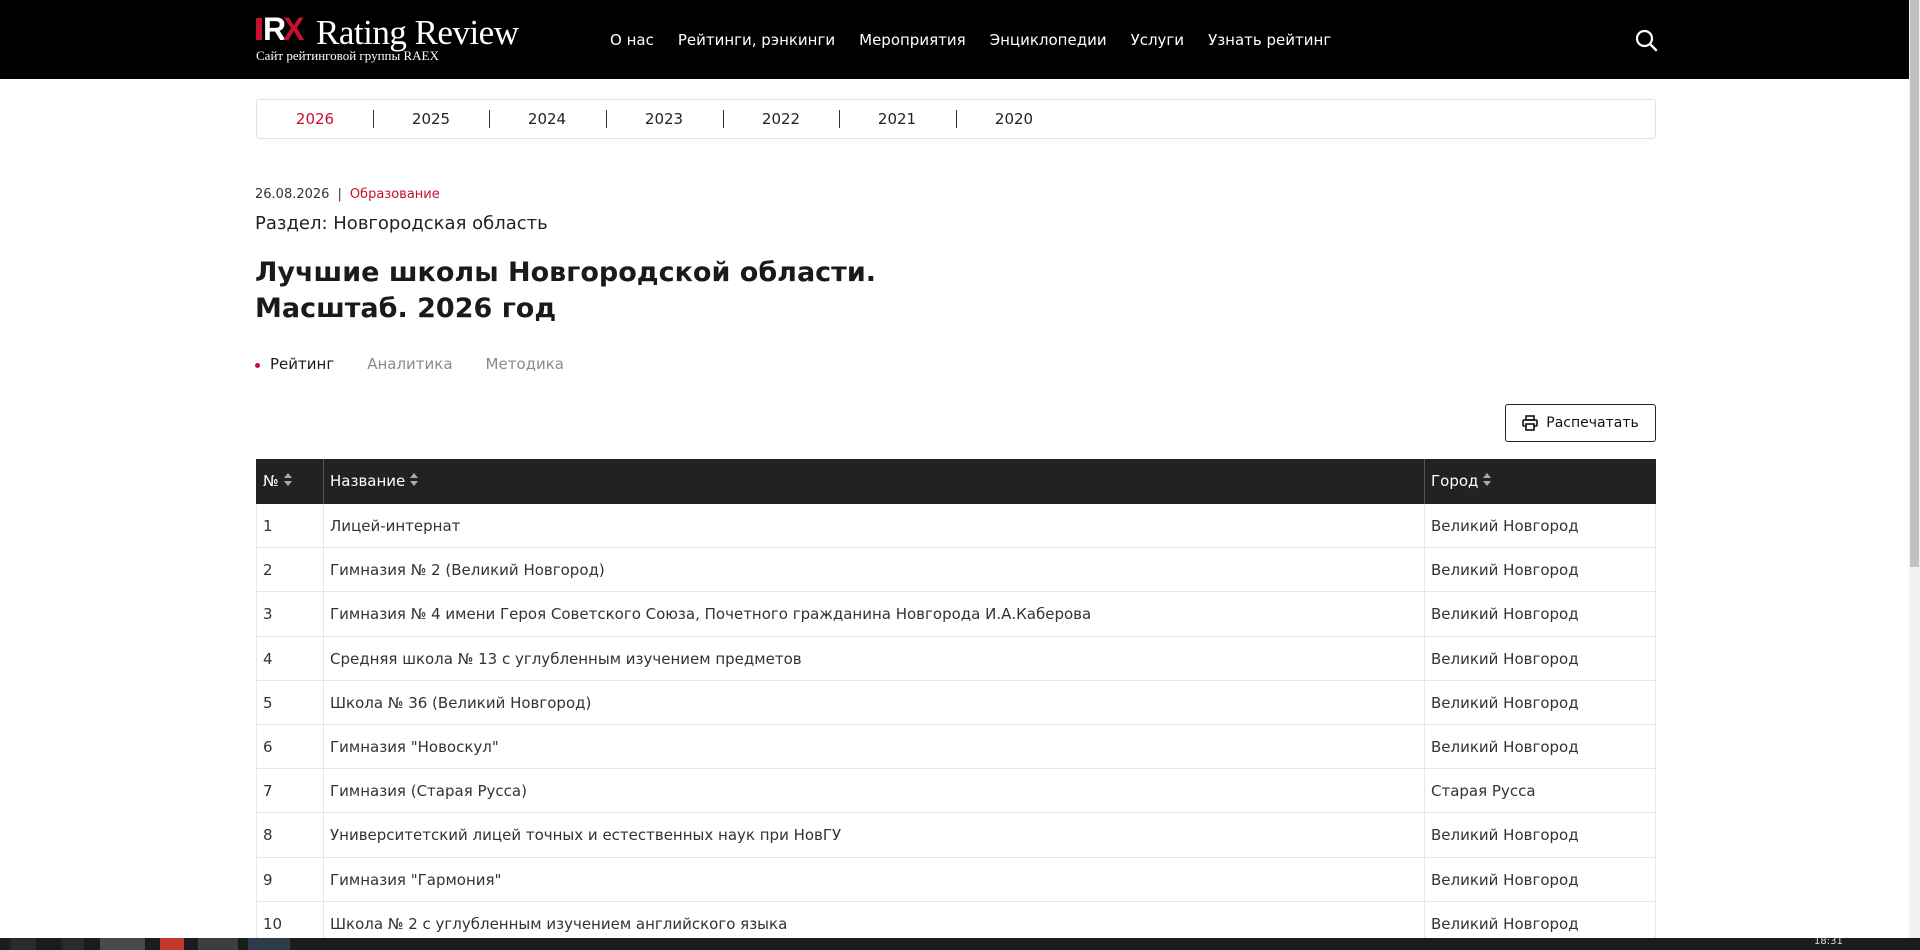  What do you see at coordinates (1828, 942) in the screenshot?
I see `taskbar-clock: 18:31` at bounding box center [1828, 942].